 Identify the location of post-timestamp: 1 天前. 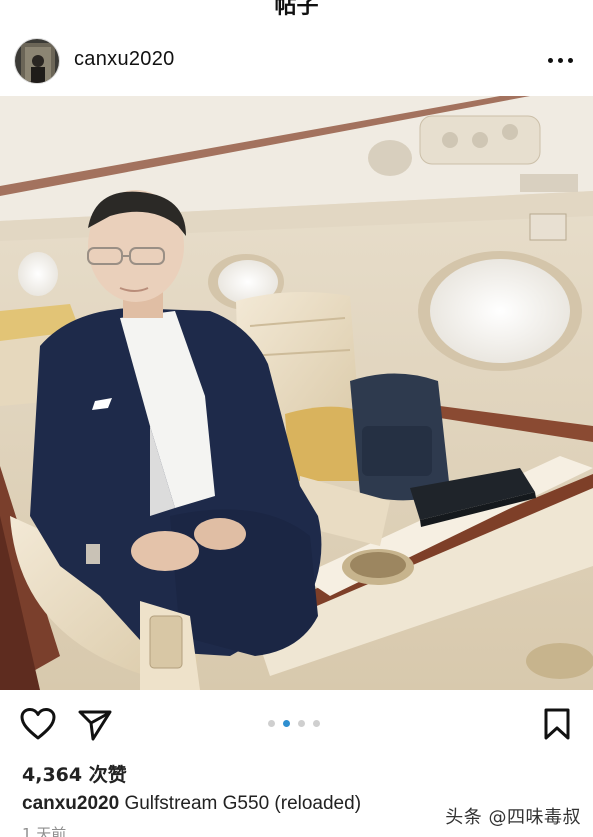
(44, 831).